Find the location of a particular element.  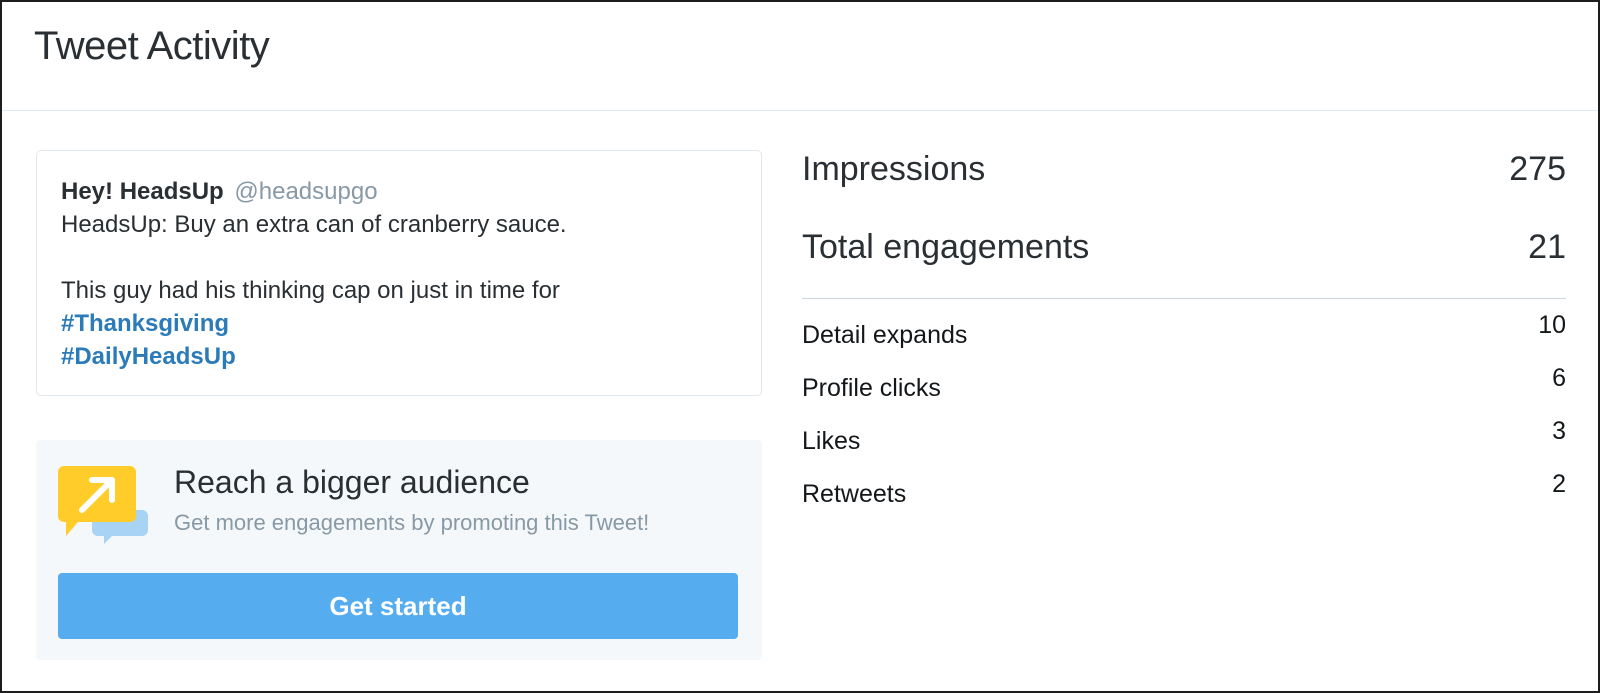

stat-profile-clicks-label: Profile clicks is located at coordinates (871, 388).